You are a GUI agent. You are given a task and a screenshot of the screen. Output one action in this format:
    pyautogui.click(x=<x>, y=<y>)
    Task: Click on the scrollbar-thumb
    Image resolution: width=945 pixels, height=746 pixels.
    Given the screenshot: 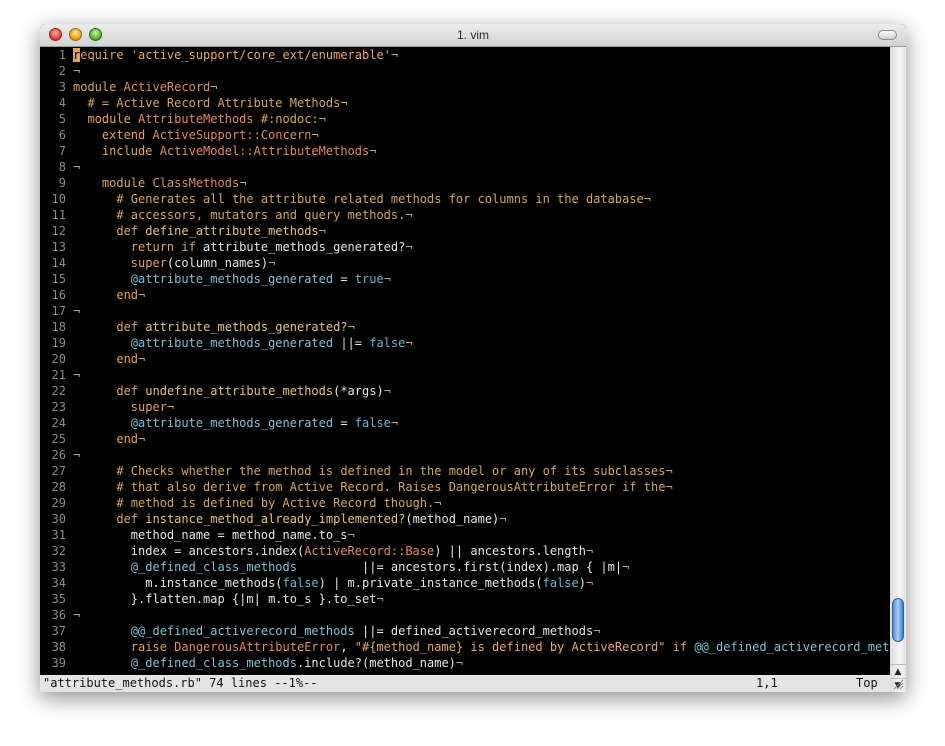 What is the action you would take?
    pyautogui.click(x=898, y=620)
    